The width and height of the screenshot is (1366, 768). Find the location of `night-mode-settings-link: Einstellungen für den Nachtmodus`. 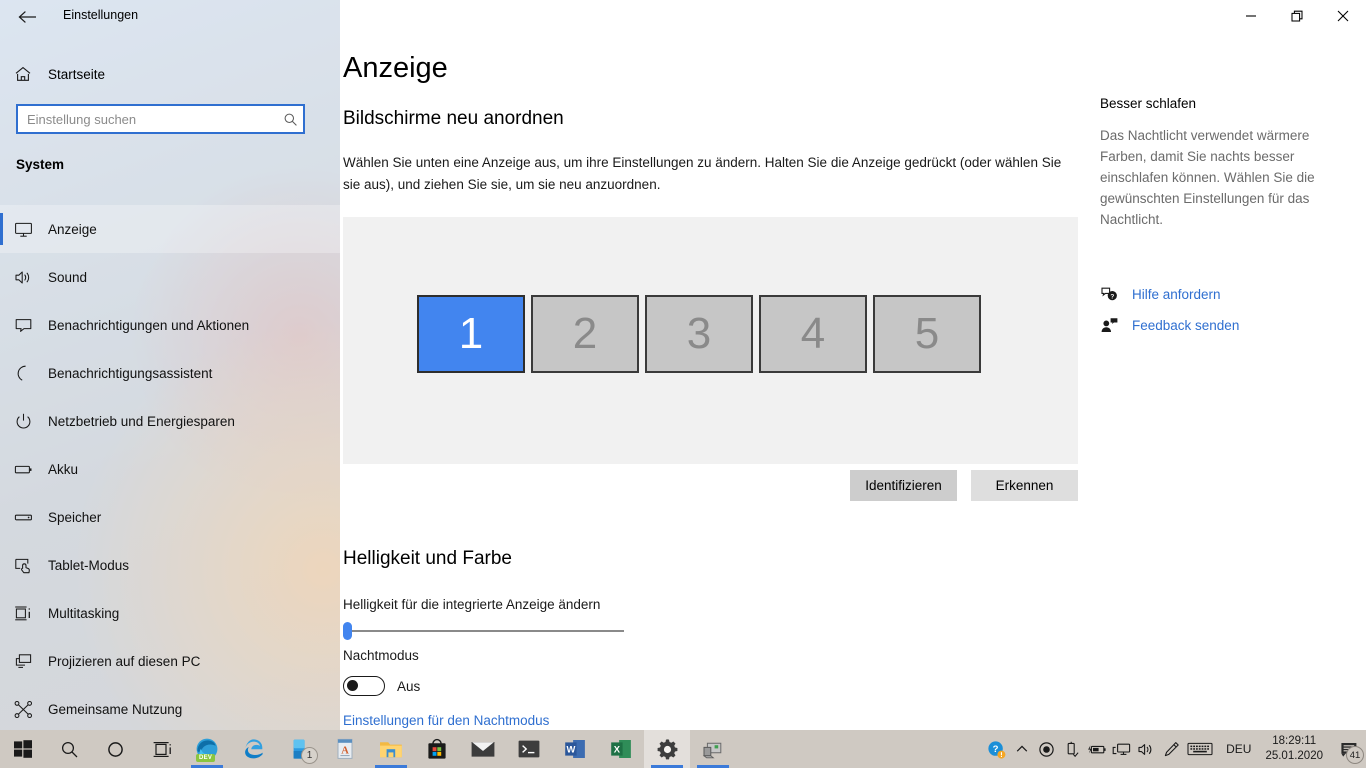

night-mode-settings-link: Einstellungen für den Nachtmodus is located at coordinates (446, 720).